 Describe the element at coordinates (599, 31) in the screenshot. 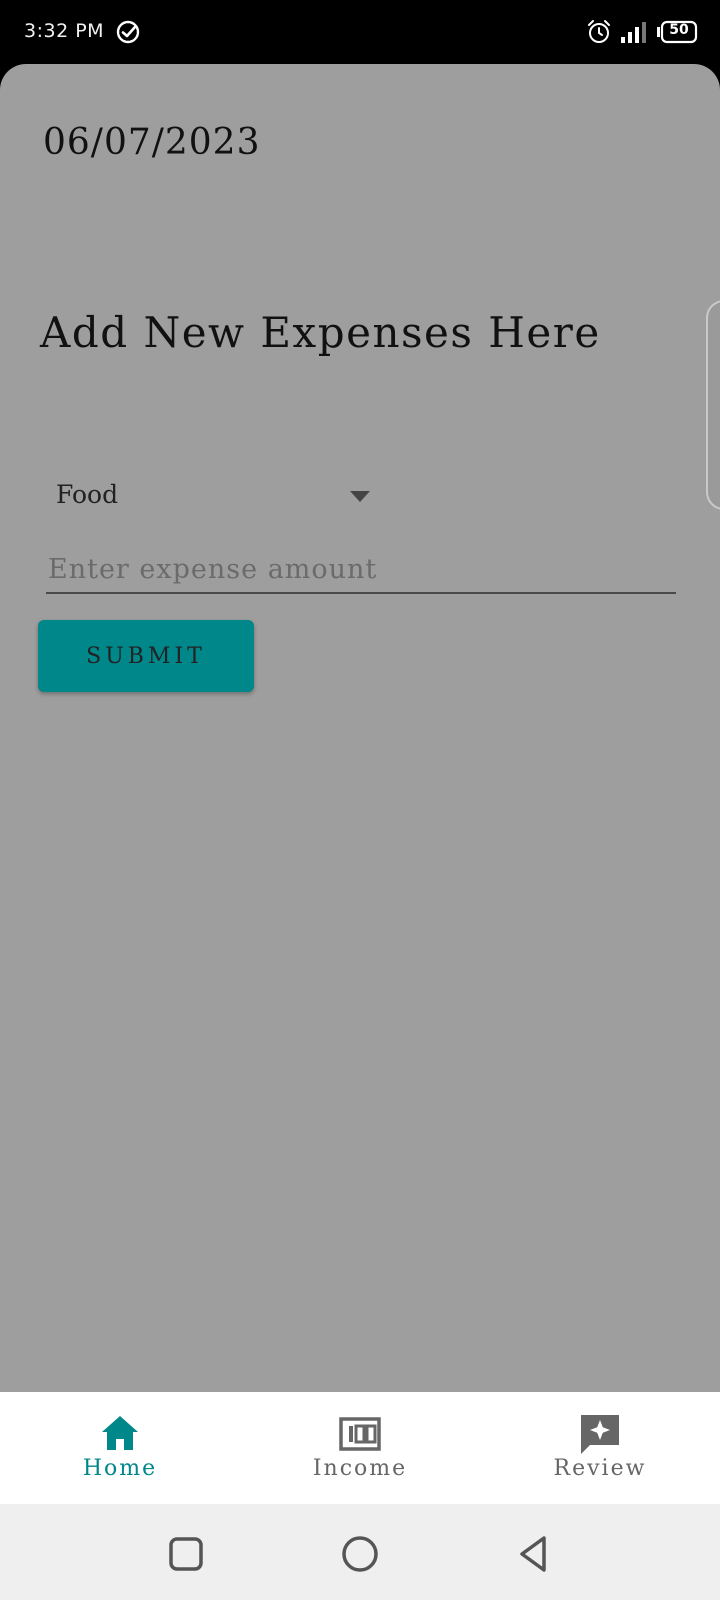

I see `alarm-icon` at that location.